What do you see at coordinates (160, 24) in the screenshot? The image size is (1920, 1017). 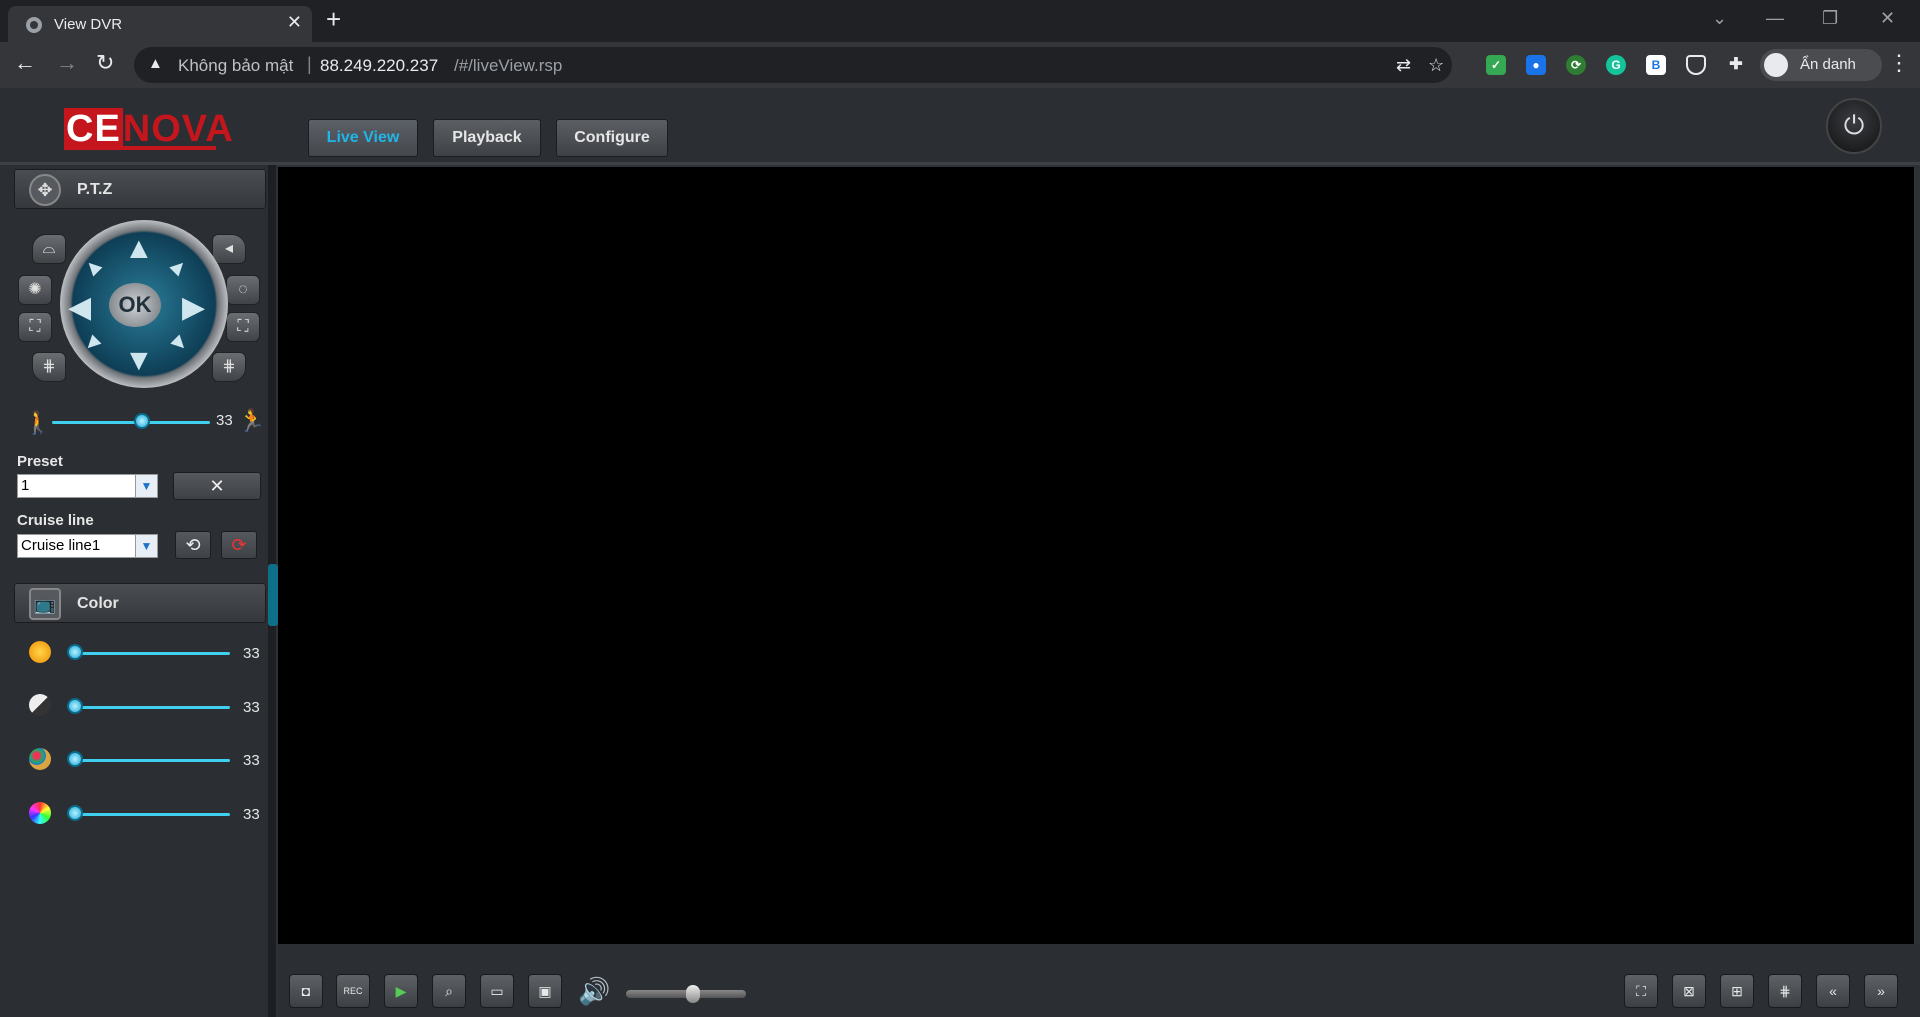 I see `browser-tab: View DVR ✕` at bounding box center [160, 24].